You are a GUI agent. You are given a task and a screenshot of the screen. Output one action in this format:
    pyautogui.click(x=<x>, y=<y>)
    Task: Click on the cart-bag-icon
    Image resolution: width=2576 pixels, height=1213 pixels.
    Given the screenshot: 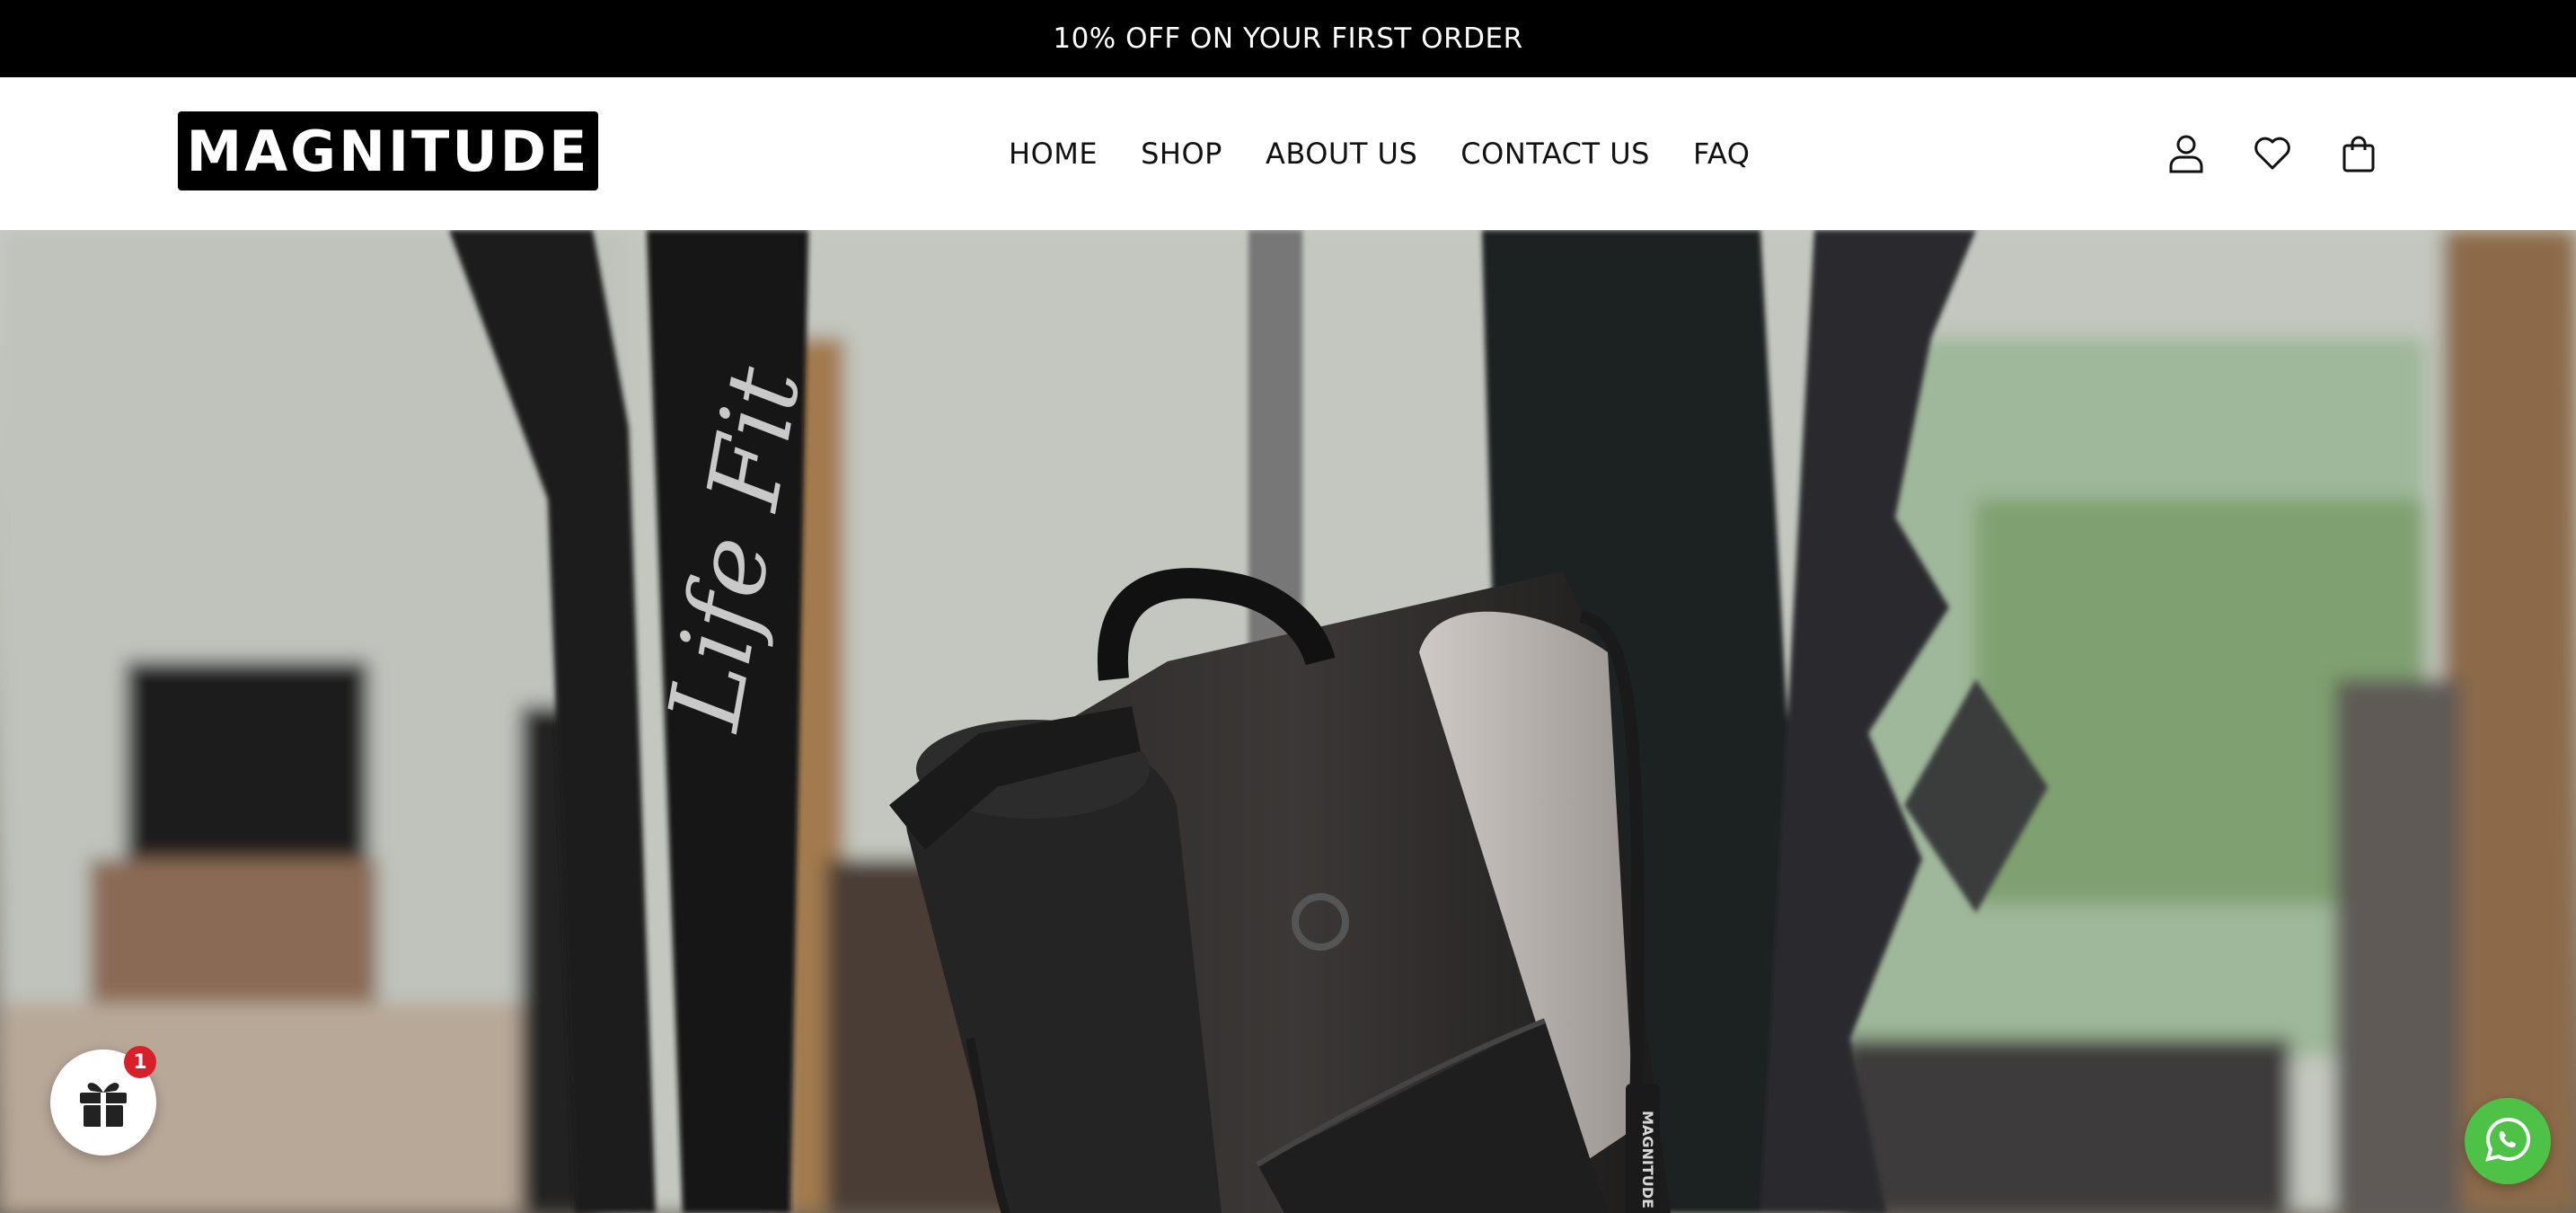 What is the action you would take?
    pyautogui.click(x=2358, y=153)
    